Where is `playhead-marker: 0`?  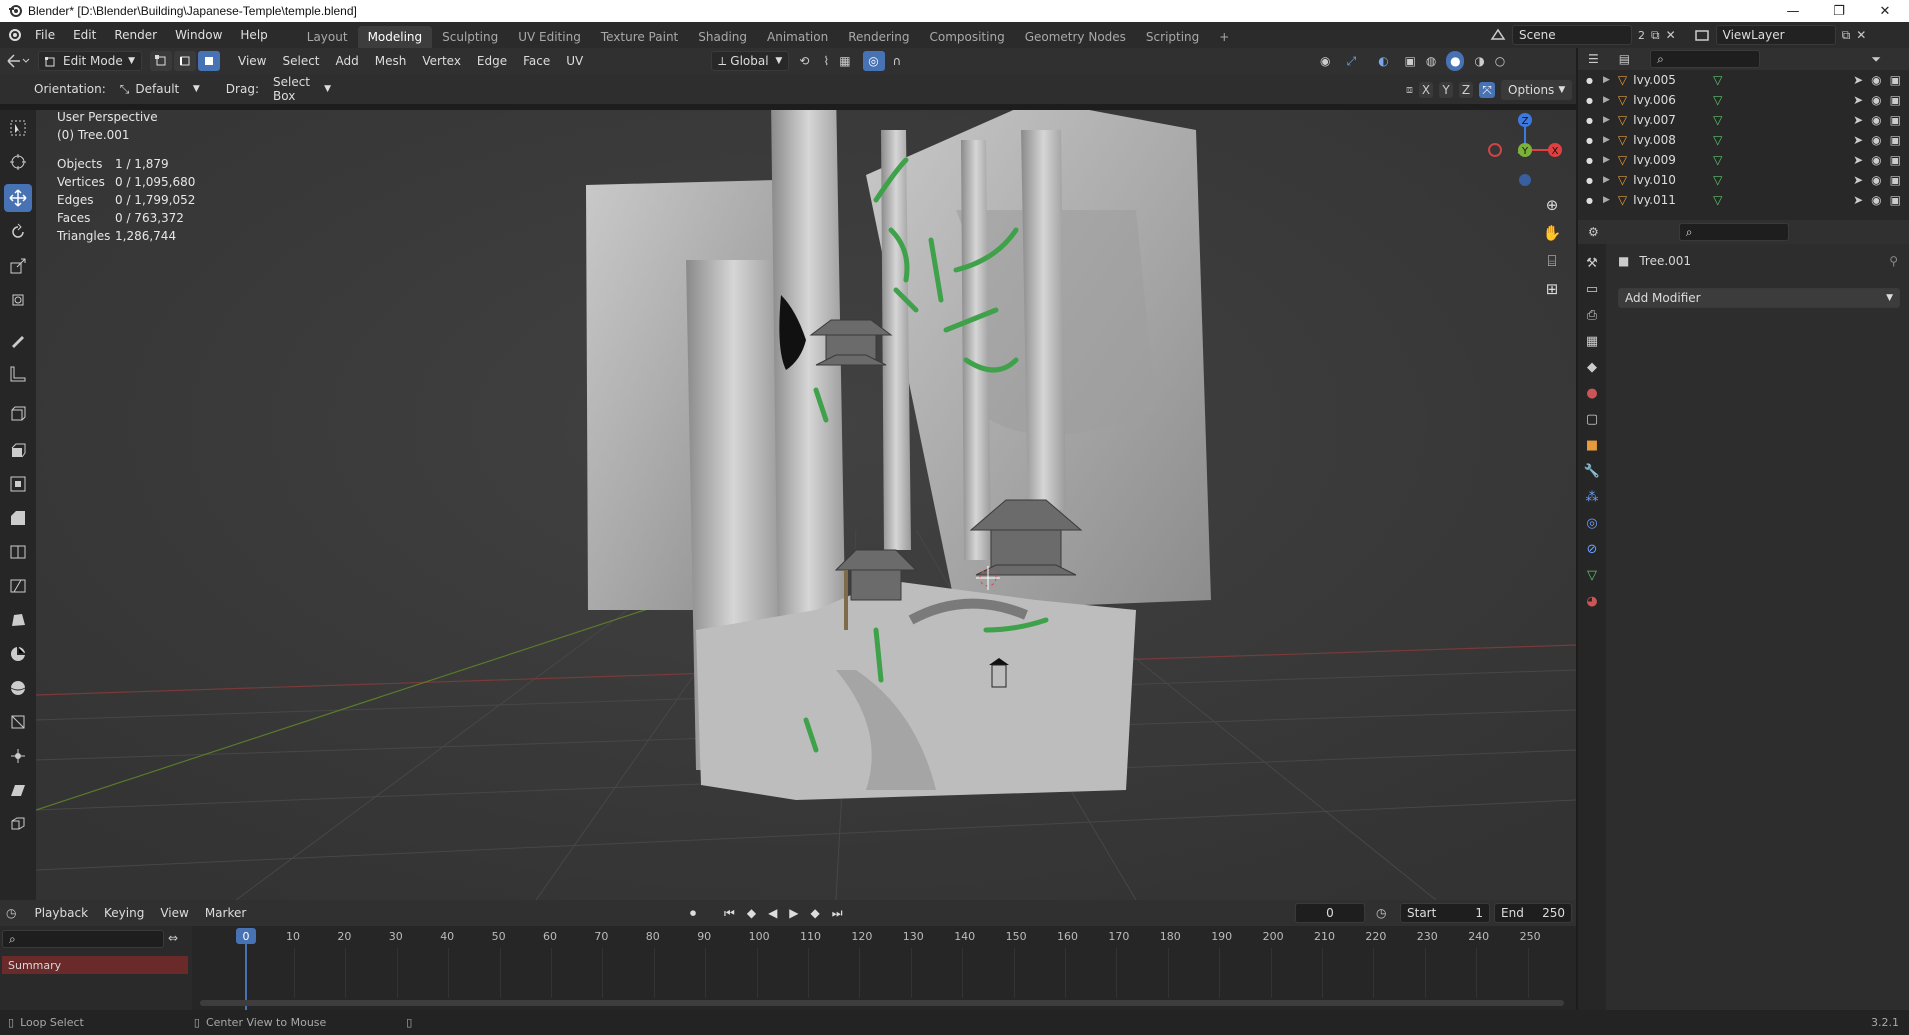 playhead-marker: 0 is located at coordinates (246, 936).